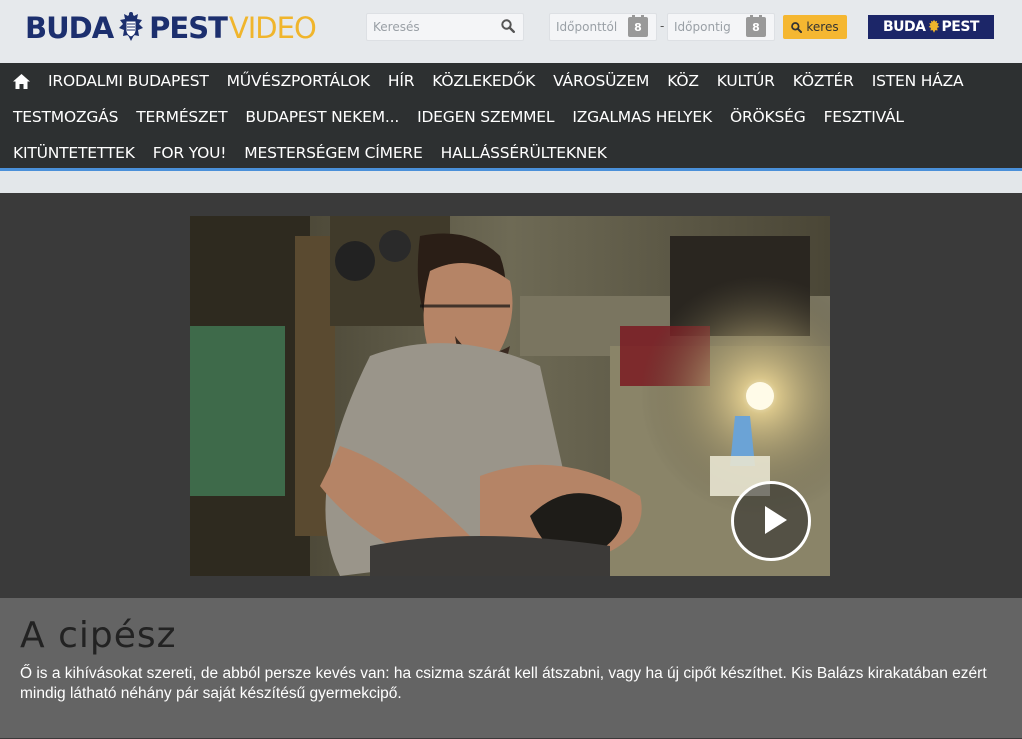 The width and height of the screenshot is (1022, 739). Describe the element at coordinates (190, 153) in the screenshot. I see `nav-item-for-you: FOR YOU!` at that location.